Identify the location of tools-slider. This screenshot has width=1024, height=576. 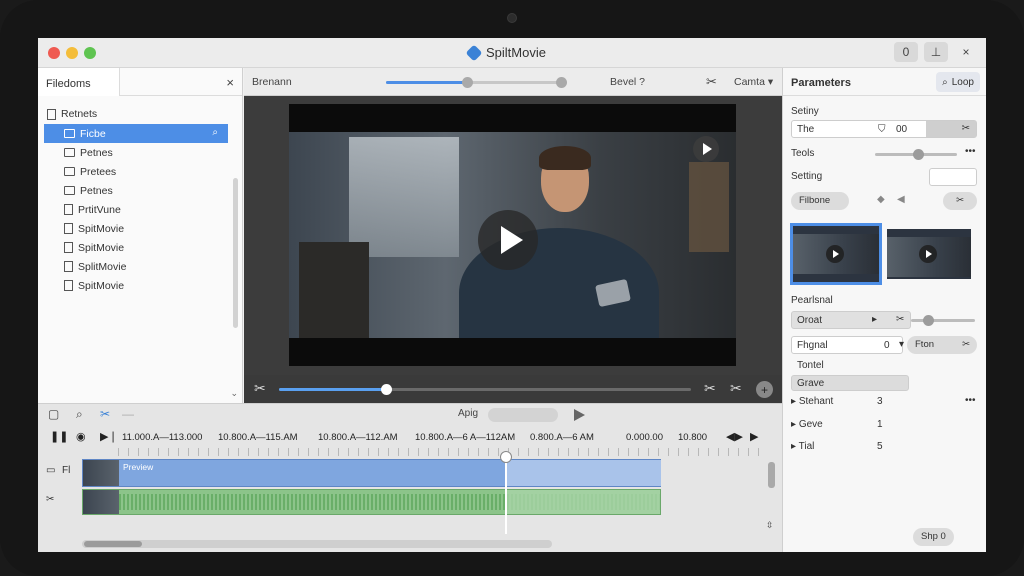
(916, 154).